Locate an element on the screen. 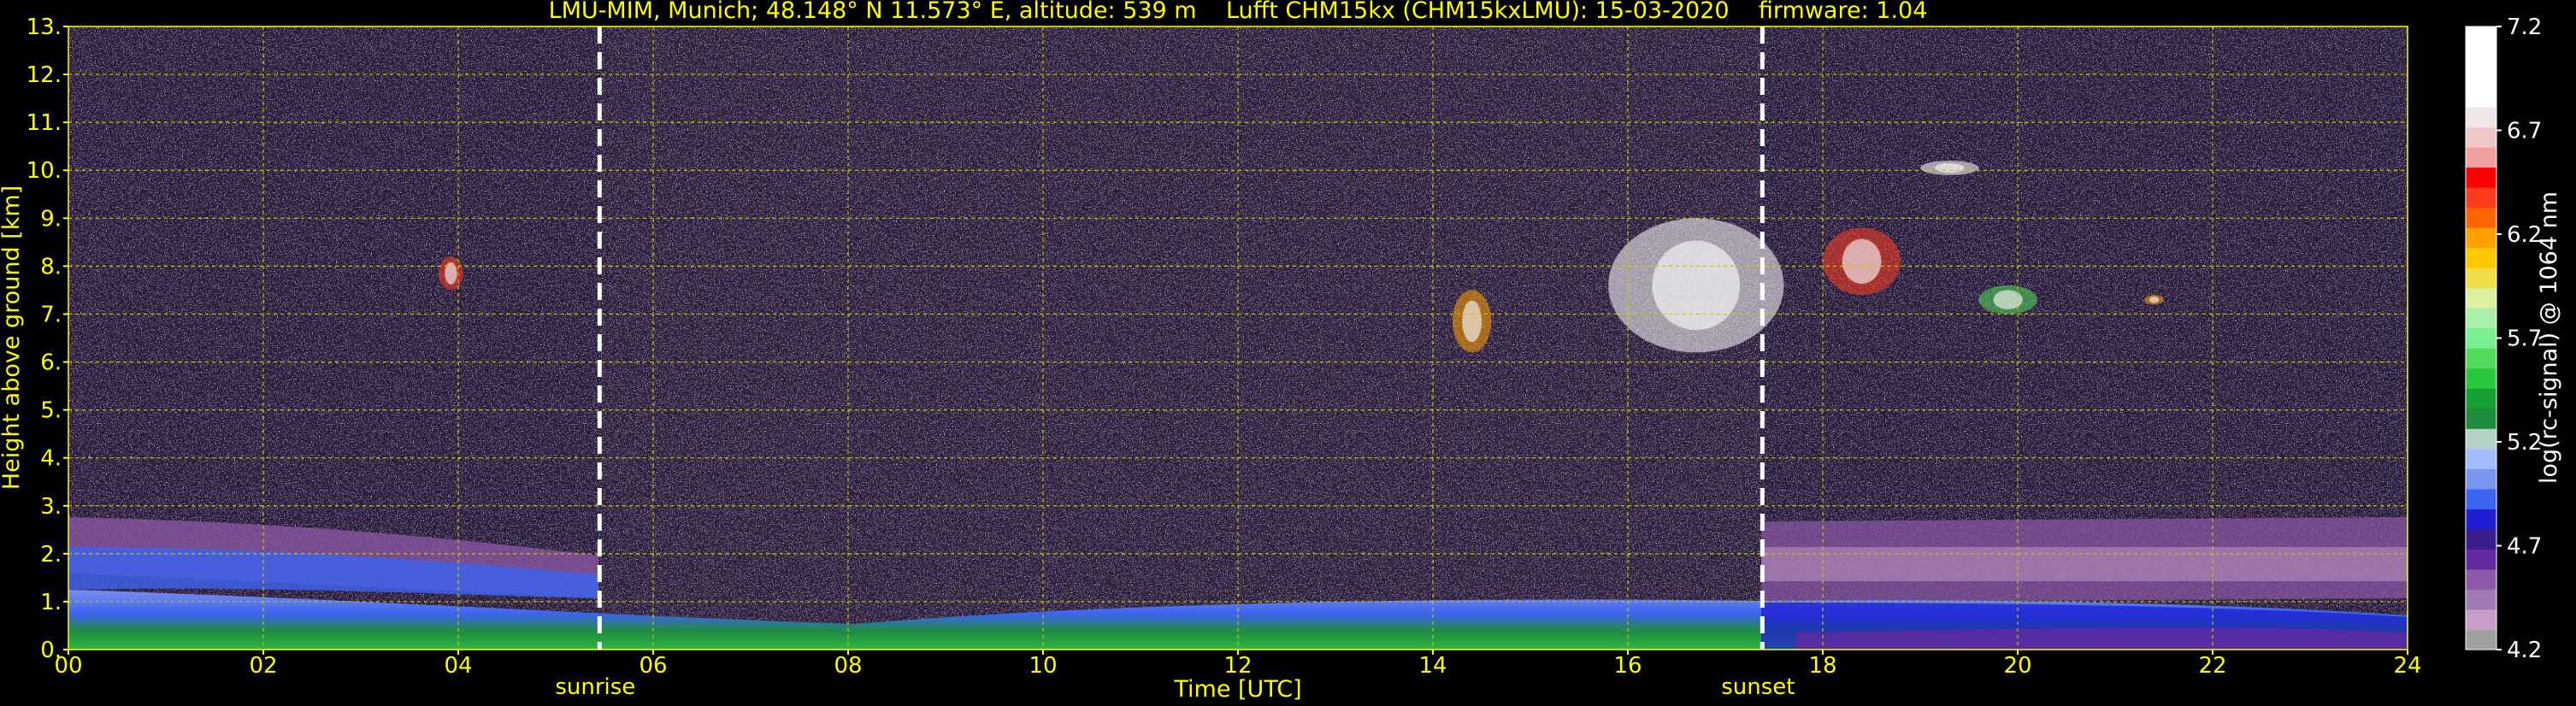 The width and height of the screenshot is (2576, 706). x-axis: 00 02 04 06 08 10 12 14 16 18 20 22 24 is located at coordinates (1238, 664).